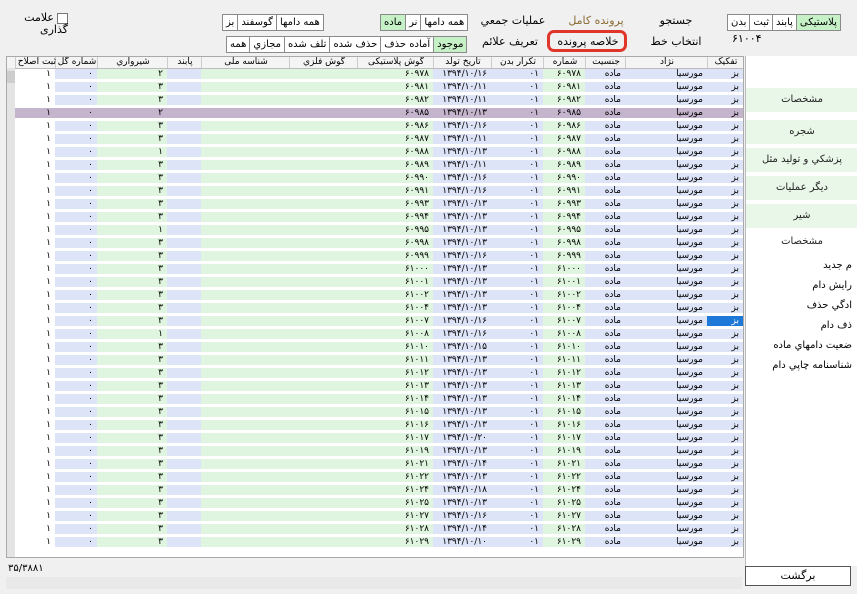 The width and height of the screenshot is (857, 594). What do you see at coordinates (375, 360) in the screenshot?
I see `table-row: بز مورسیا ماده ۶۱۰۱۱ ۰۱ ۱۳۹۴/۱۰/۱۳ ۶۱۰۱۱ ۳ ۰ ۱` at bounding box center [375, 360].